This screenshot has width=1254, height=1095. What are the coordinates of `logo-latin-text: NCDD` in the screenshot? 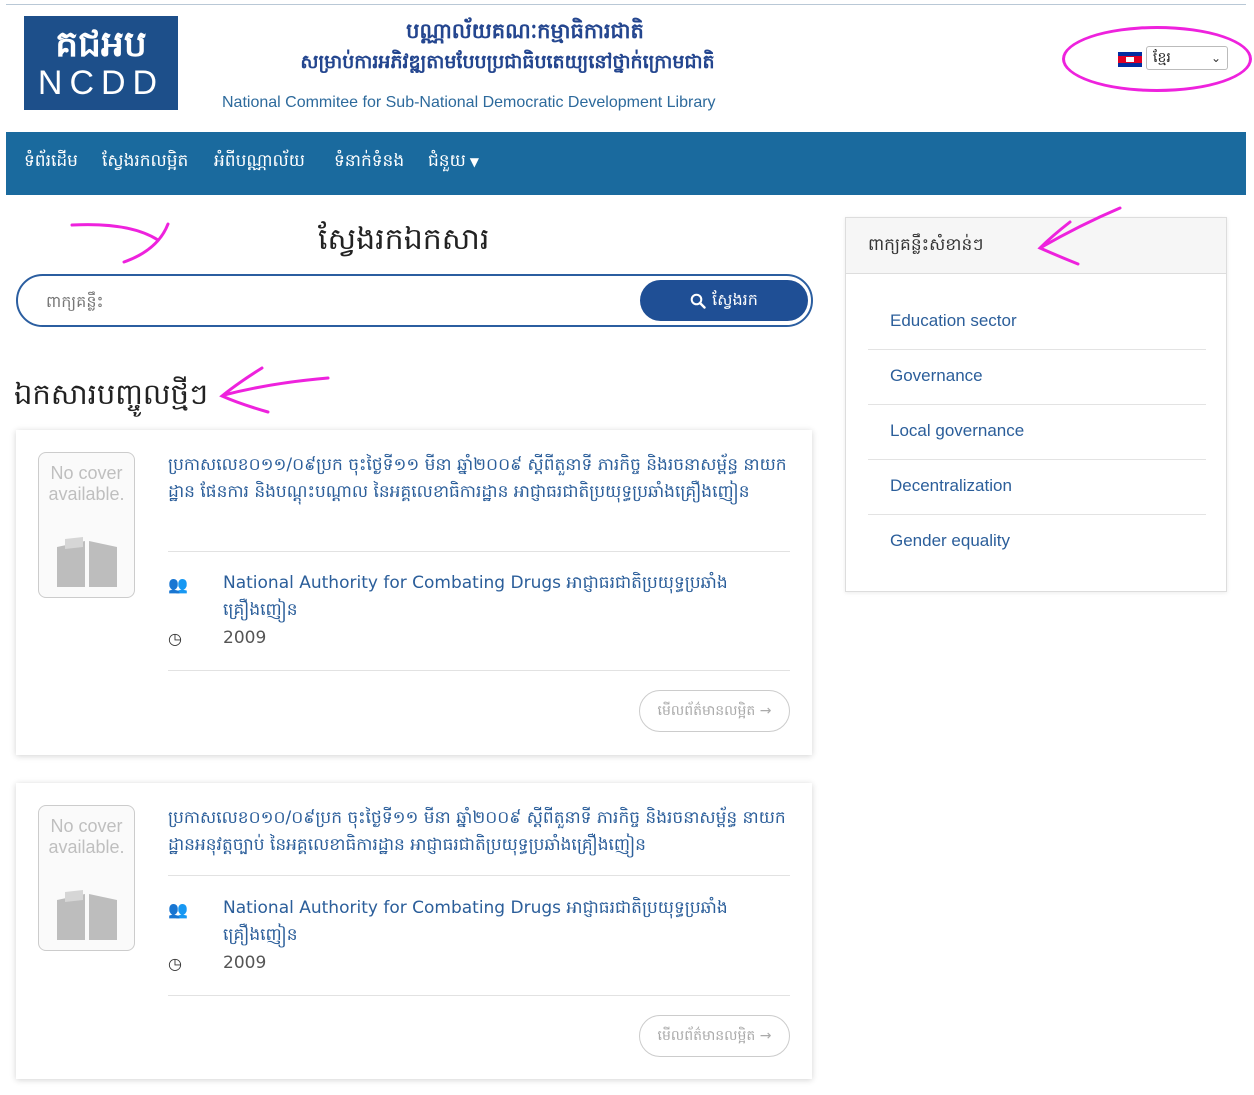 It's located at (101, 83).